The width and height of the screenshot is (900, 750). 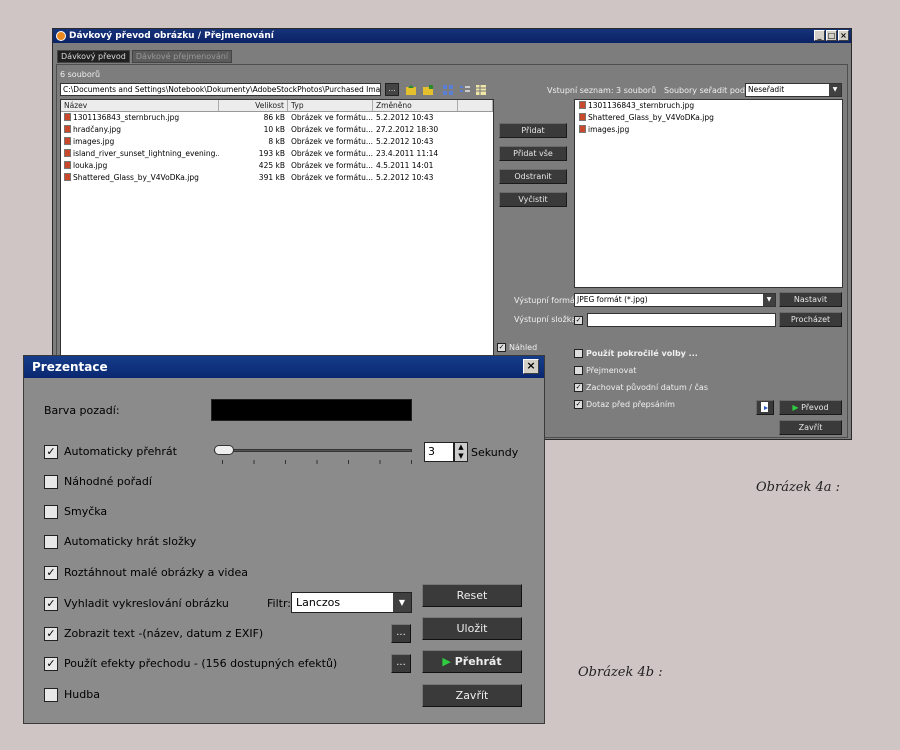 I want to click on auto-folders-checkbox, so click(x=51, y=542).